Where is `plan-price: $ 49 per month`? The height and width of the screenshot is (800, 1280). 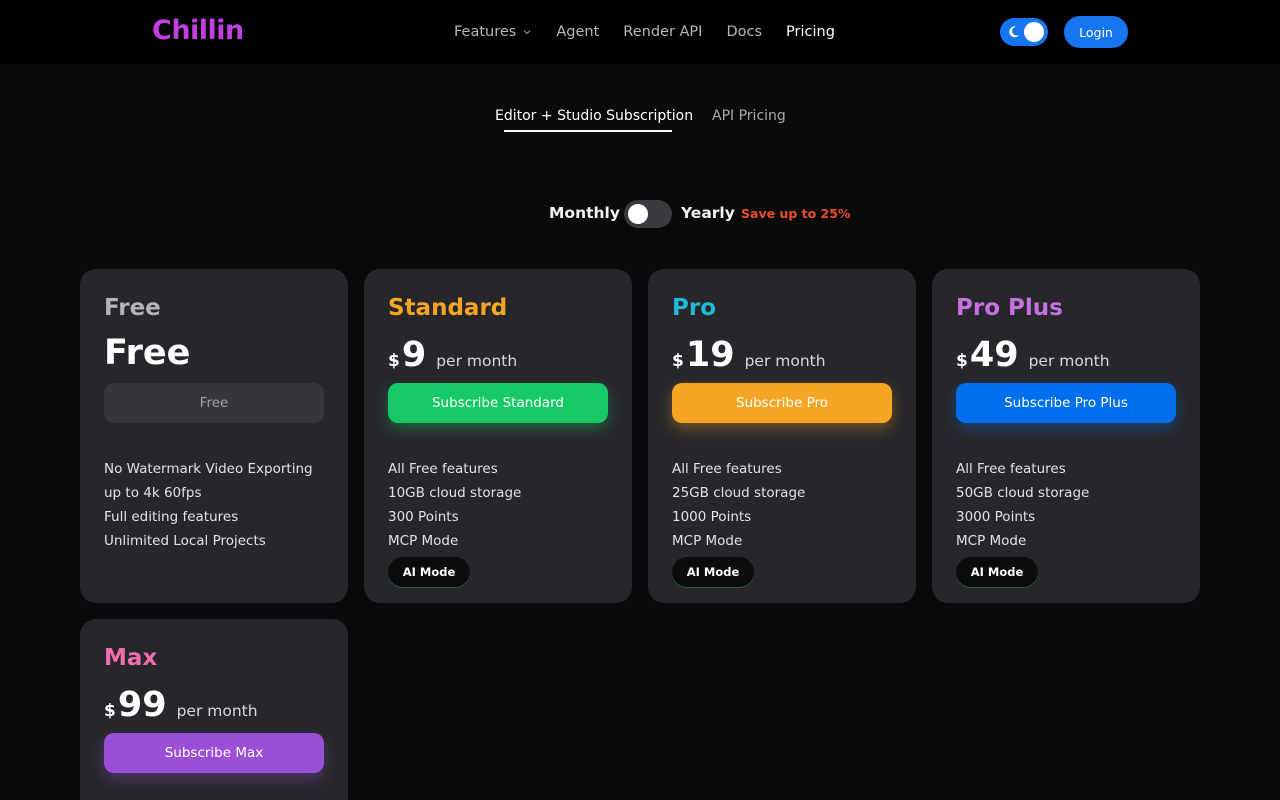
plan-price: $ 49 per month is located at coordinates (1033, 355).